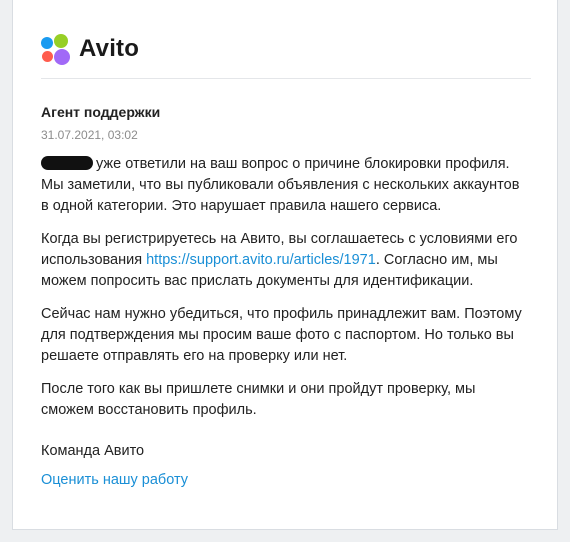  What do you see at coordinates (61, 41) in the screenshot?
I see `logo-dot-green` at bounding box center [61, 41].